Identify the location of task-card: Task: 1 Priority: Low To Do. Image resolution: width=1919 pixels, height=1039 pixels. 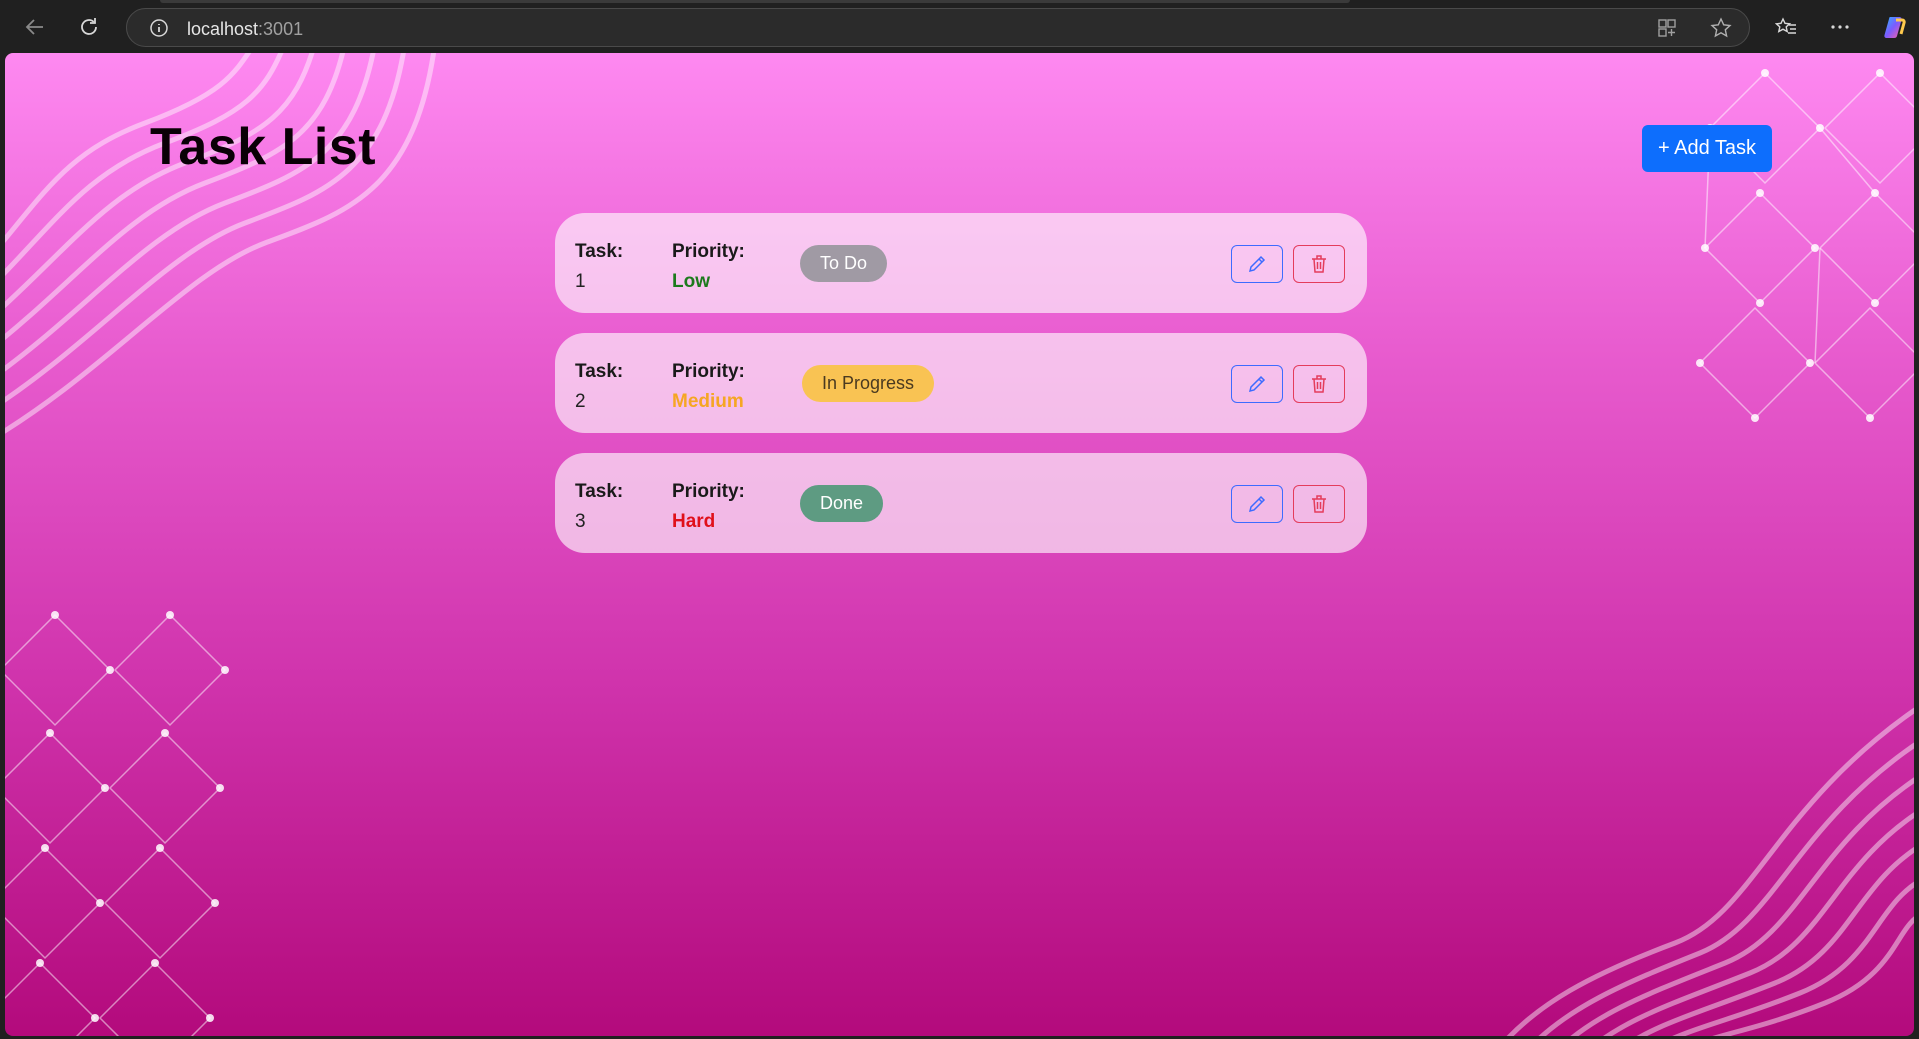
(961, 263).